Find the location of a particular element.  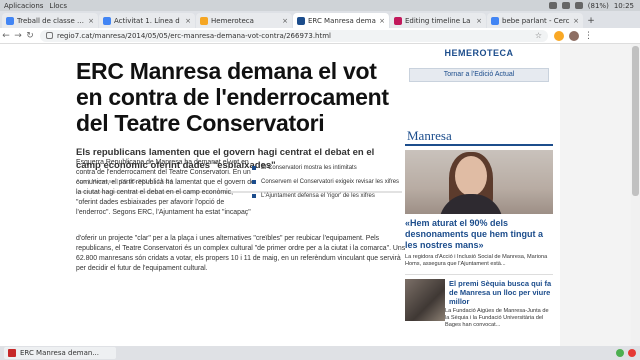

back-to-current-edition-button: Tornar a l'Edició Actual is located at coordinates (479, 75).